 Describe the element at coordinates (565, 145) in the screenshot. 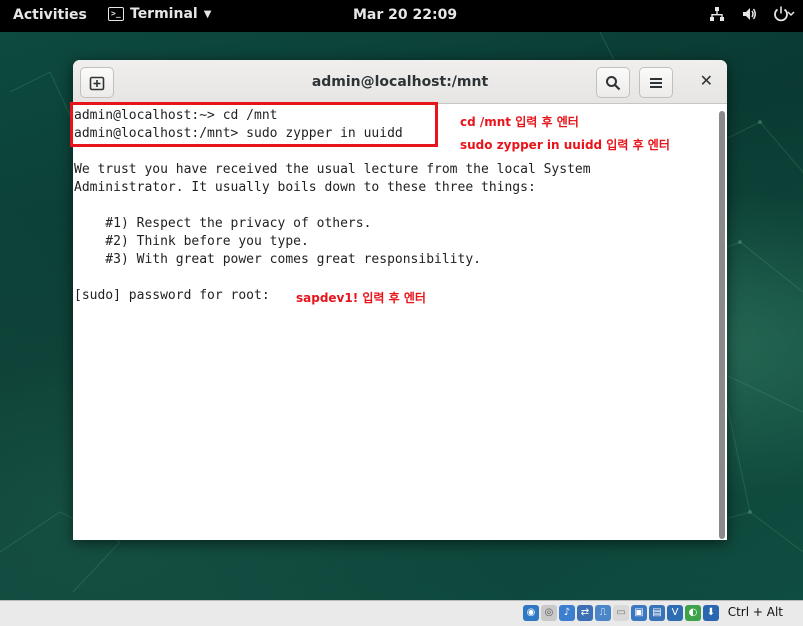

I see `annotation-zypper: sudo zypper in uuidd 입력 후 엔터` at that location.